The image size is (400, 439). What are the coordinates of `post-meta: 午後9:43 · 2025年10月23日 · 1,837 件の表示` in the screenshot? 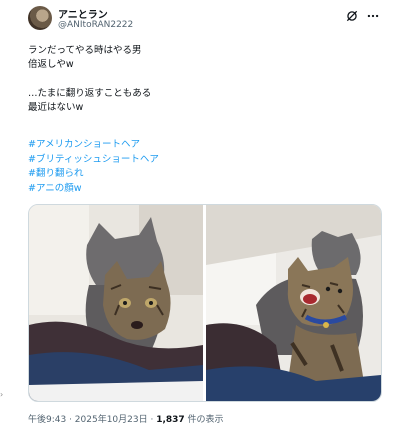 It's located at (126, 418).